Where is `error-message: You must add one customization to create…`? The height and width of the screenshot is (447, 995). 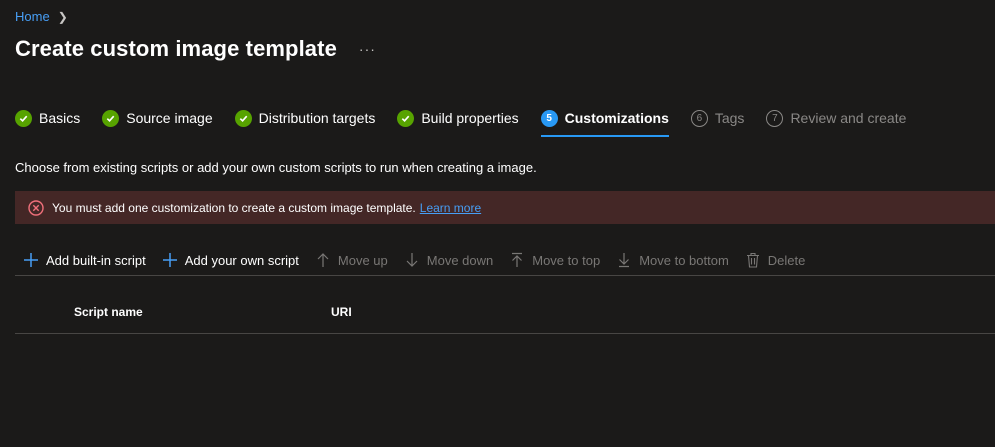 error-message: You must add one customization to create… is located at coordinates (234, 207).